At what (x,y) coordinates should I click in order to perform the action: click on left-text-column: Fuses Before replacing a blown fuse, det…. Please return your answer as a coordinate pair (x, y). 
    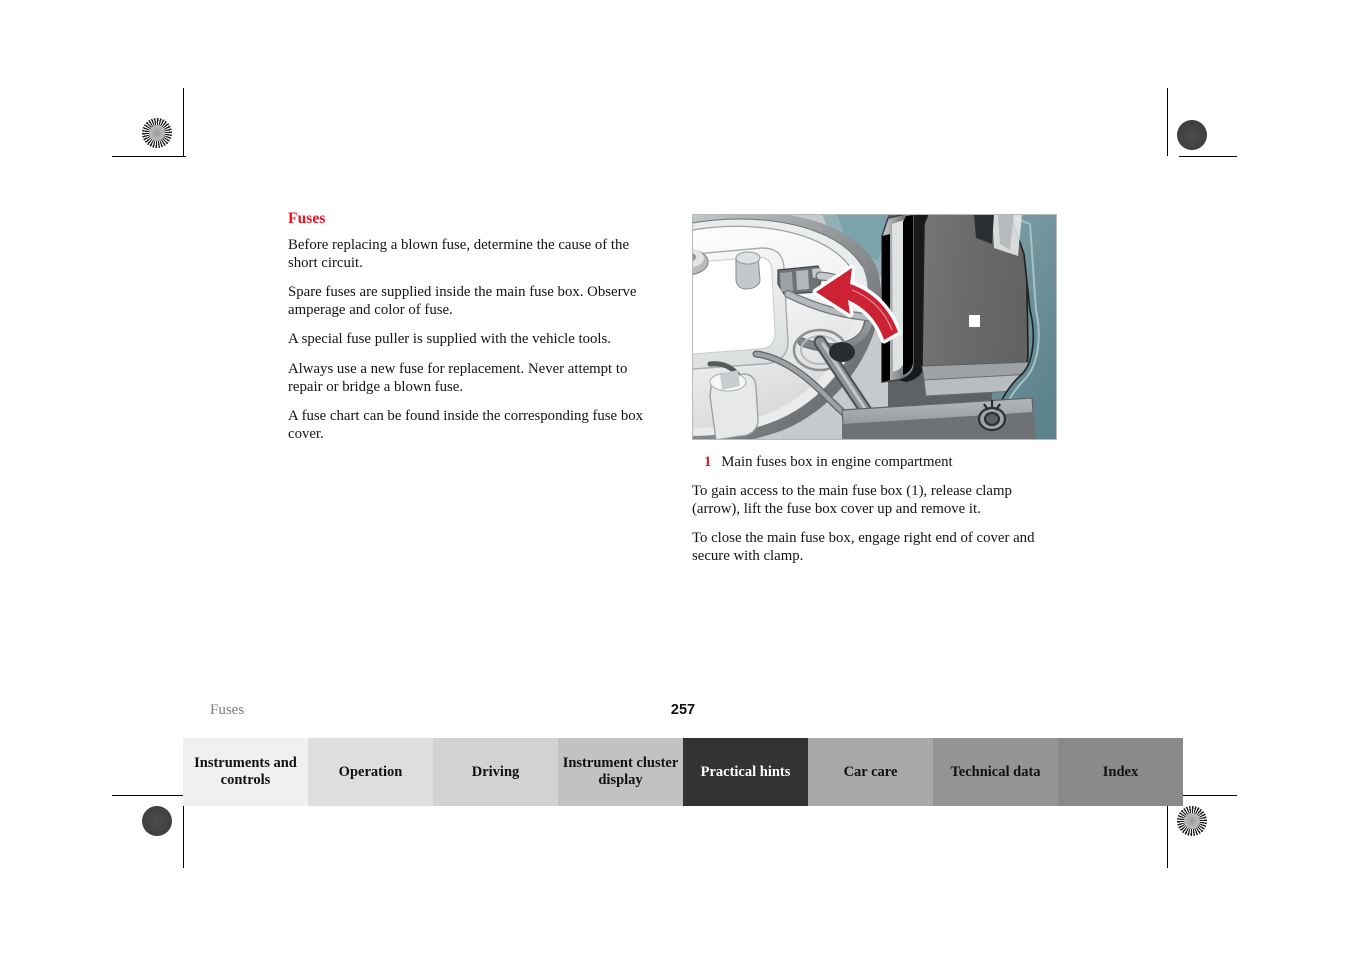
    Looking at the image, I should click on (474, 326).